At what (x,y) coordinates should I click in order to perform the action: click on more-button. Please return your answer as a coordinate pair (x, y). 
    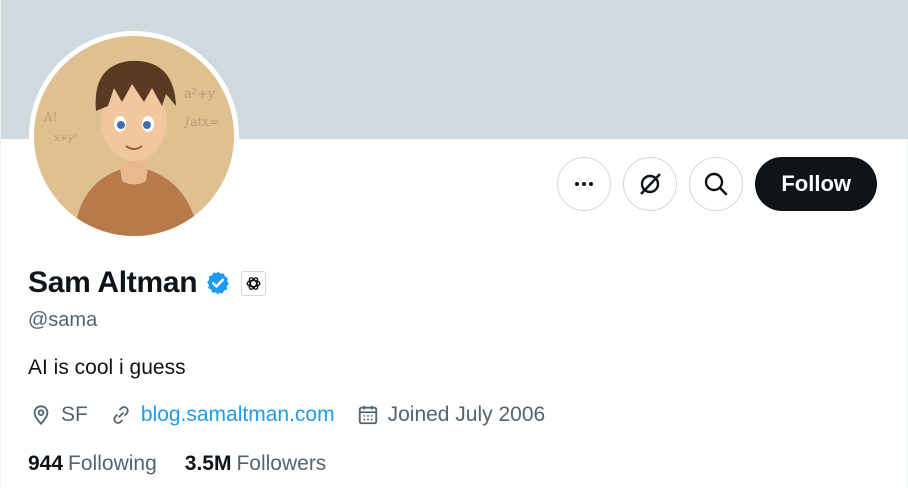
    Looking at the image, I should click on (584, 184).